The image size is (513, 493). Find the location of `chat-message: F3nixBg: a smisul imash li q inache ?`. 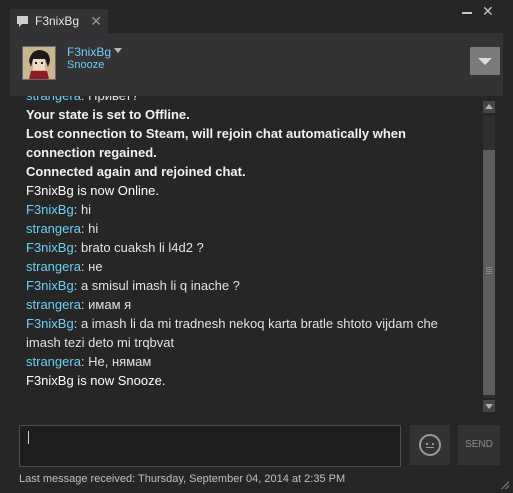

chat-message: F3nixBg: a smisul imash li q inache ? is located at coordinates (251, 285).